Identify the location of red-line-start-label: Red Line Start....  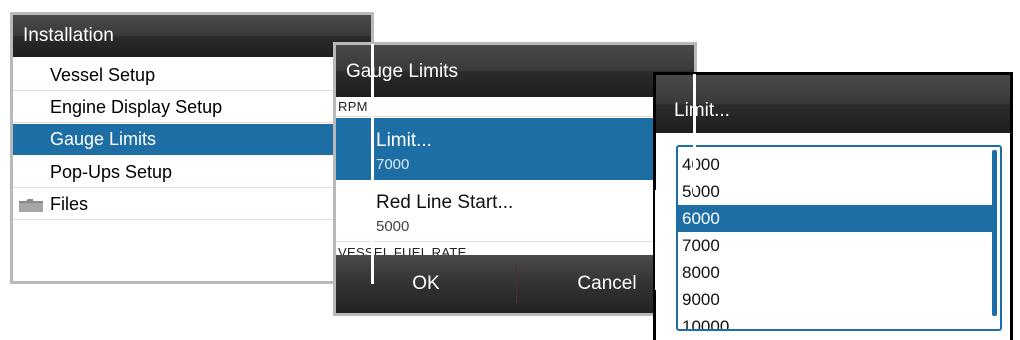
(445, 202).